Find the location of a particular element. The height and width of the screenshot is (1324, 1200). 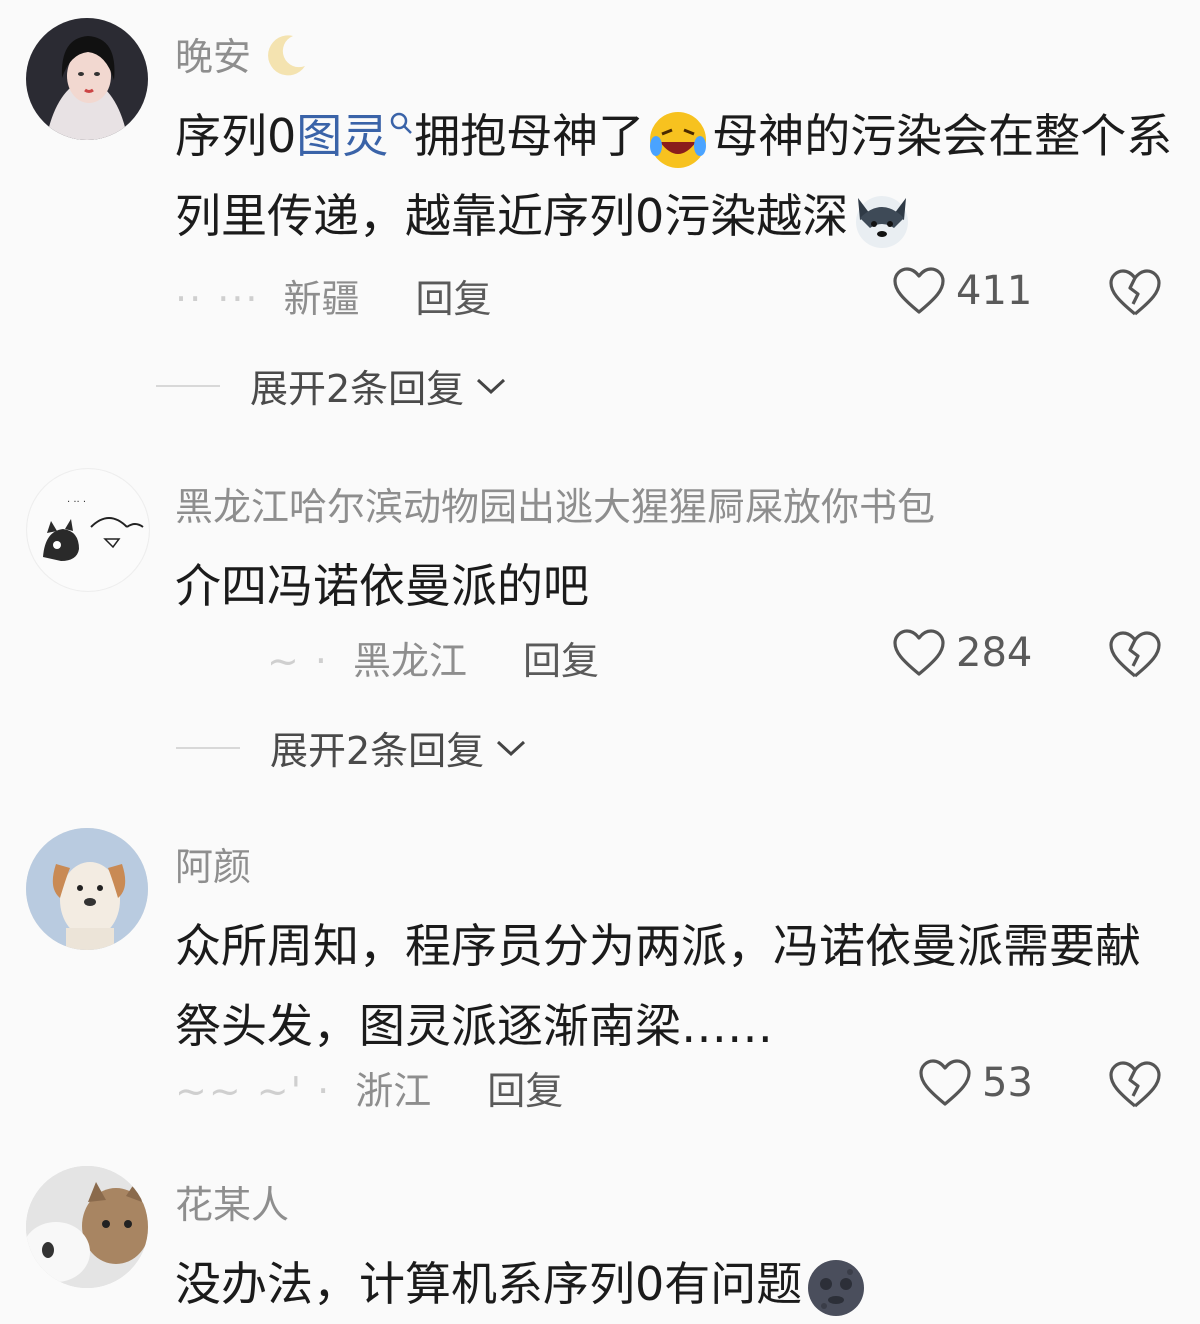

comment-meta: ~~ ~' · 浙江 回复 is located at coordinates (369, 1090).